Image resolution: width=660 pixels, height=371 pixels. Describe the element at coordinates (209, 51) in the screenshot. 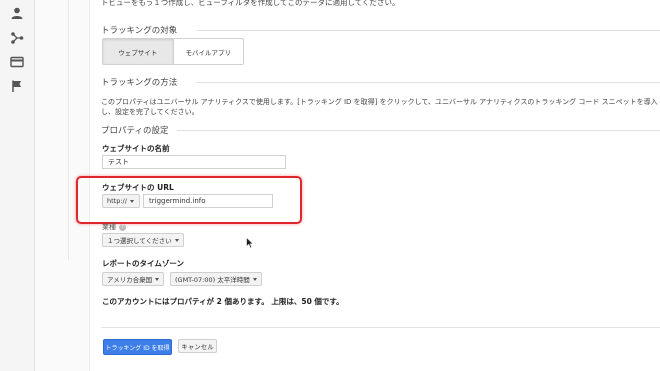

I see `option-mobile-app: モバイルアプリ` at that location.